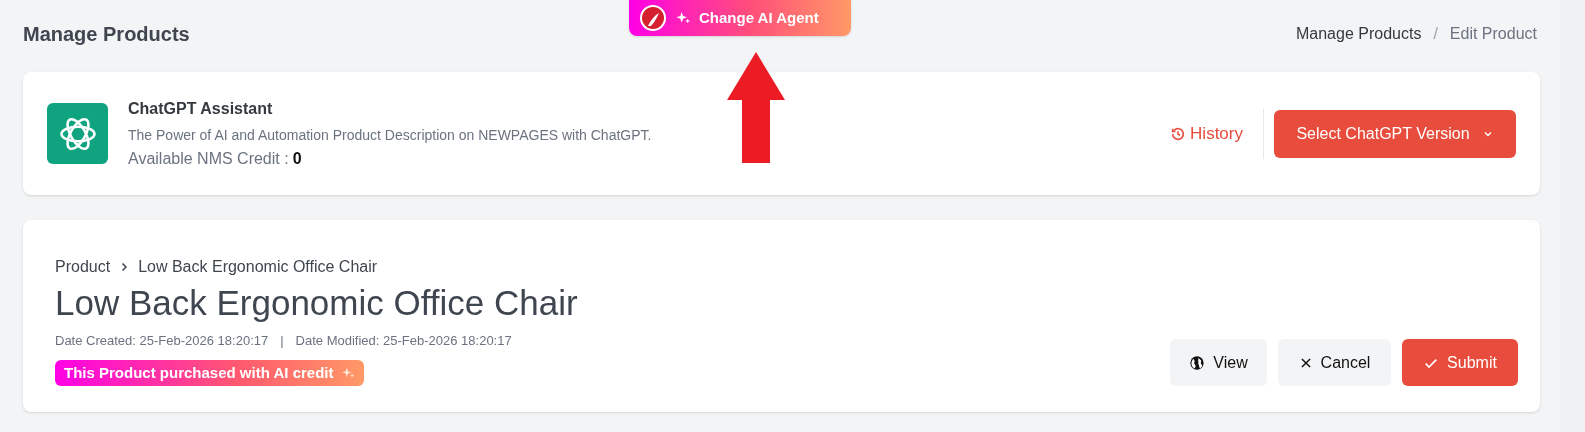 The width and height of the screenshot is (1585, 432). Describe the element at coordinates (1334, 362) in the screenshot. I see `cancel-button: Cancel` at that location.